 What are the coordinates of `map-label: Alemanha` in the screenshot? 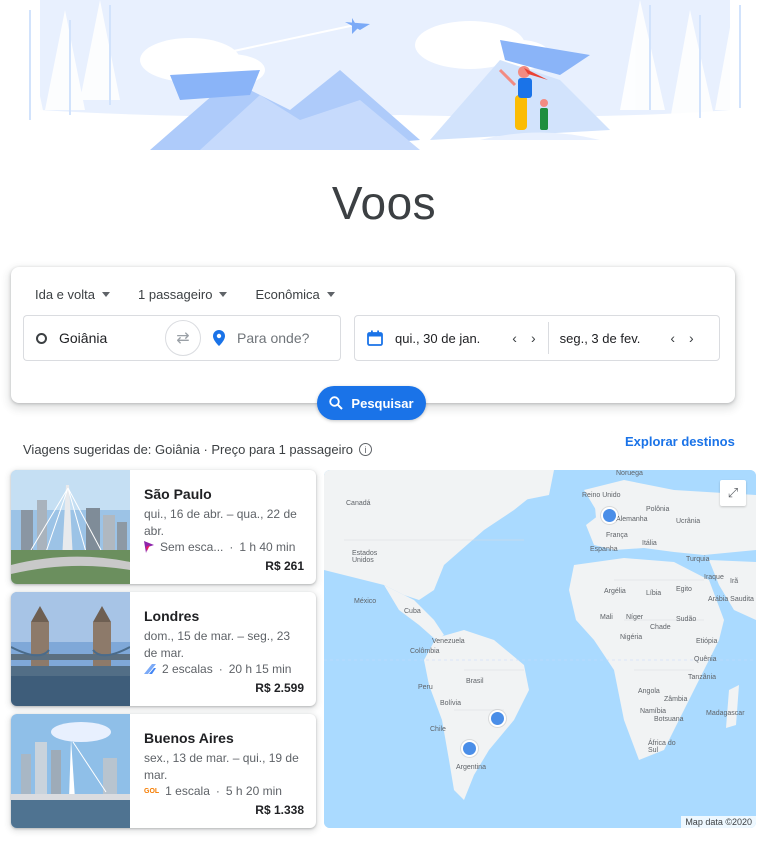 It's located at (632, 519).